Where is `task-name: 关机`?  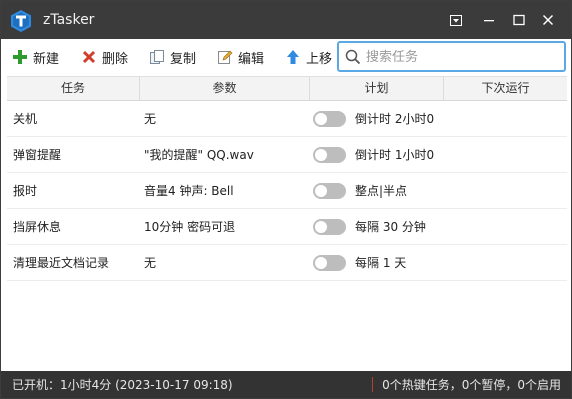 task-name: 关机 is located at coordinates (25, 119).